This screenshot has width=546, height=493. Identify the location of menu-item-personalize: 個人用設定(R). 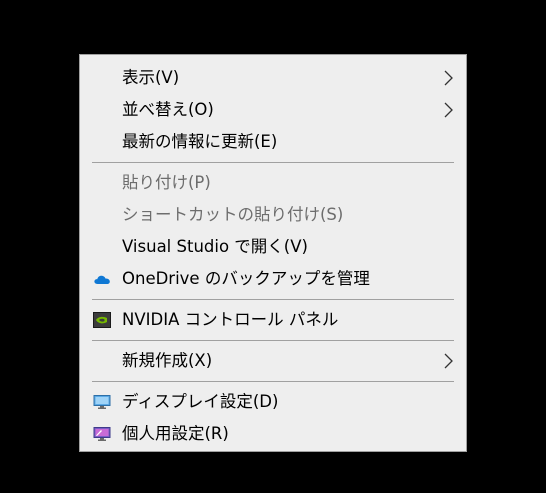
(273, 434).